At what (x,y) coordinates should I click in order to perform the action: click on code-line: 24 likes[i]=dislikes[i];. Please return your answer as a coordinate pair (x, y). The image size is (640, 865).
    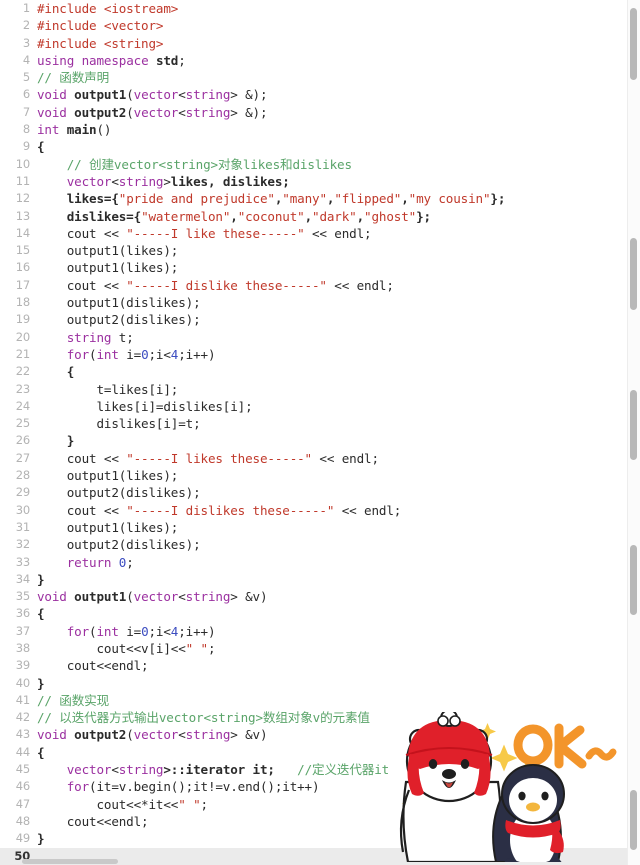
    Looking at the image, I should click on (314, 406).